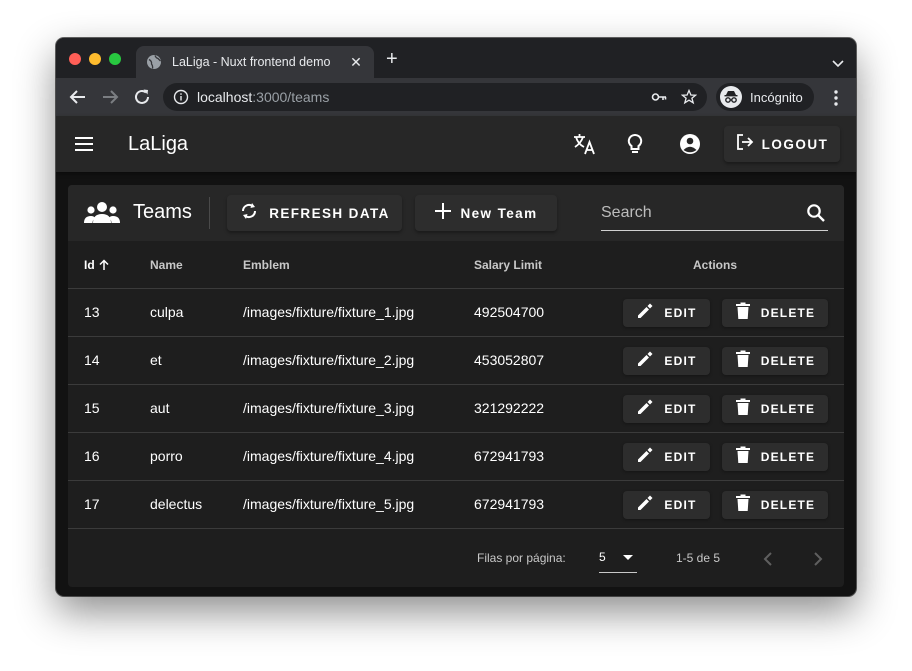 Image resolution: width=912 pixels, height=671 pixels. I want to click on site-info-icon, so click(181, 97).